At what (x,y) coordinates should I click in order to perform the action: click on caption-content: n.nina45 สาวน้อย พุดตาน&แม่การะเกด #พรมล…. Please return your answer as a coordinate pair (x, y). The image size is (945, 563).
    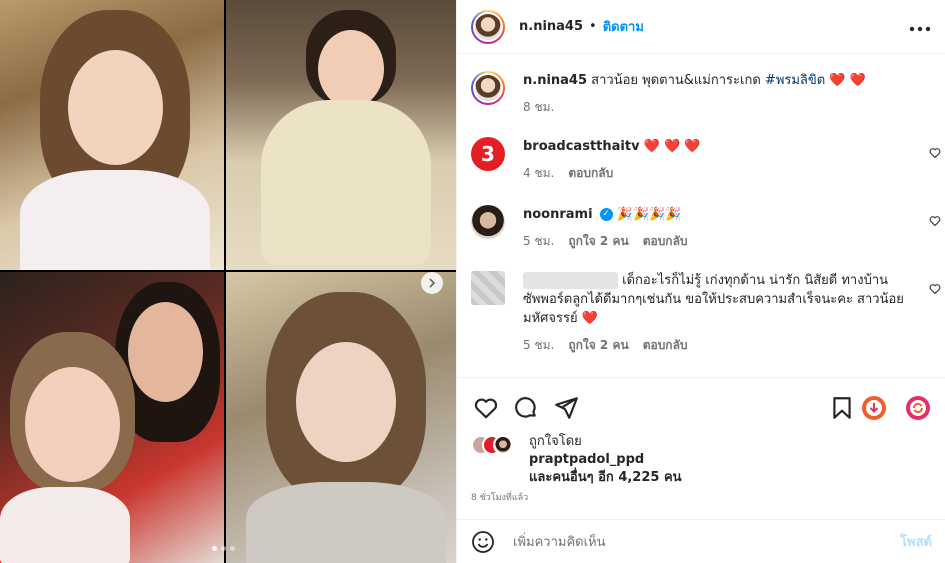
    Looking at the image, I should click on (718, 94).